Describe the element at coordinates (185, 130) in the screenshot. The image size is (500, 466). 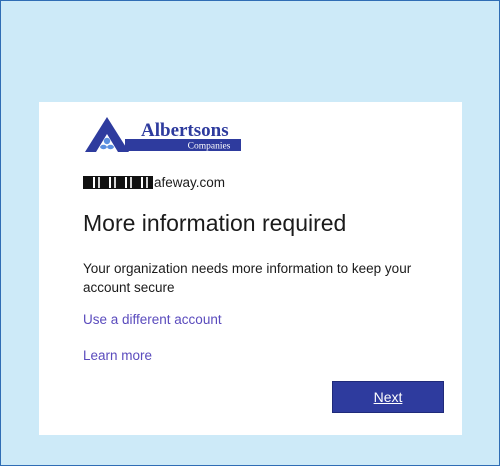
I see `logo-brand-name: Albertsons` at that location.